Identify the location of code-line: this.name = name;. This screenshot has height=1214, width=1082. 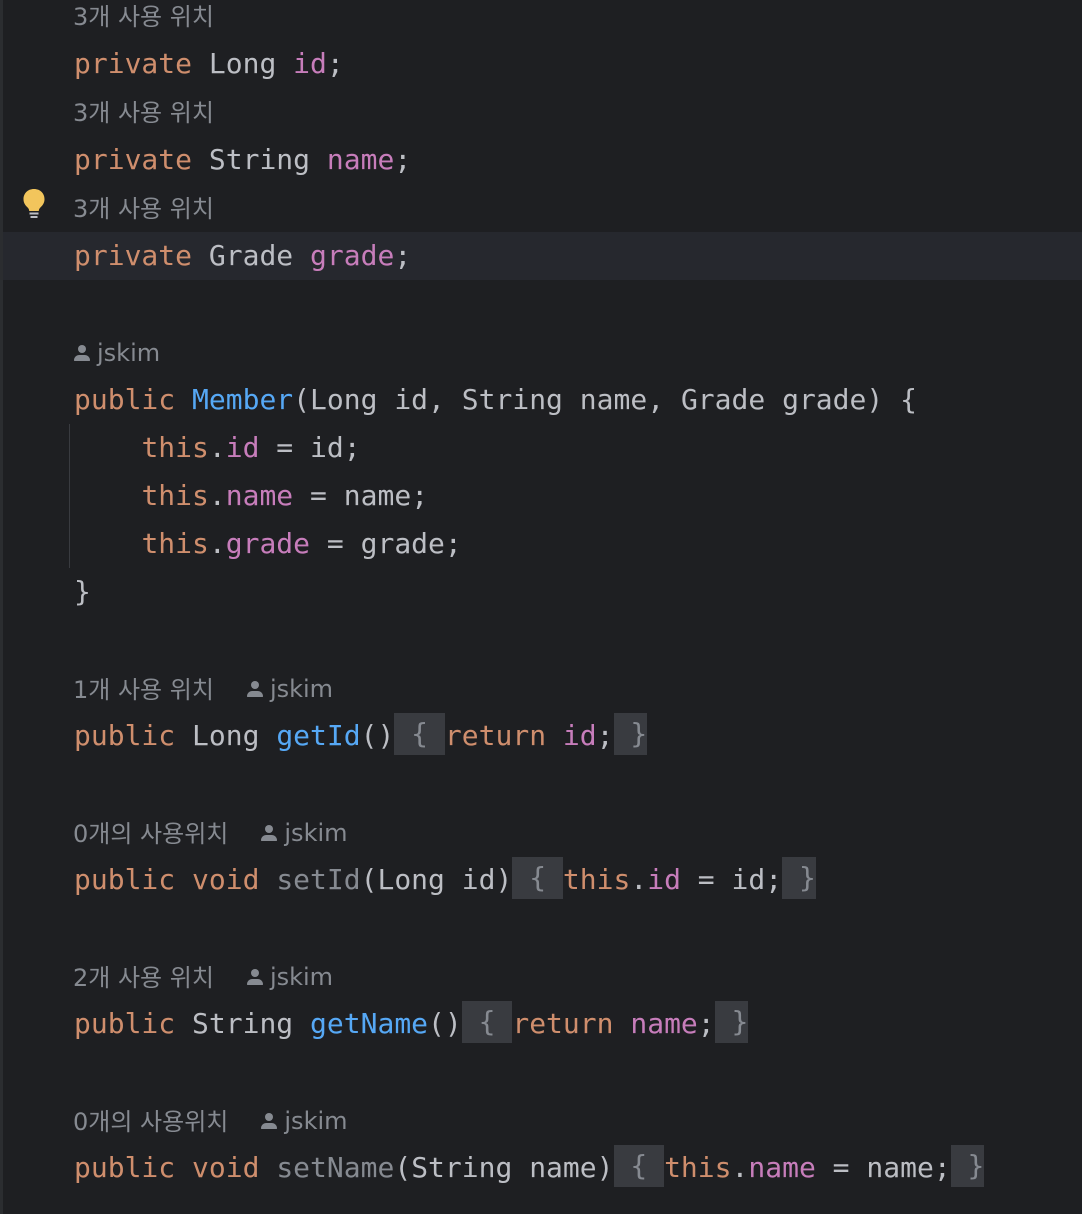
(251, 496).